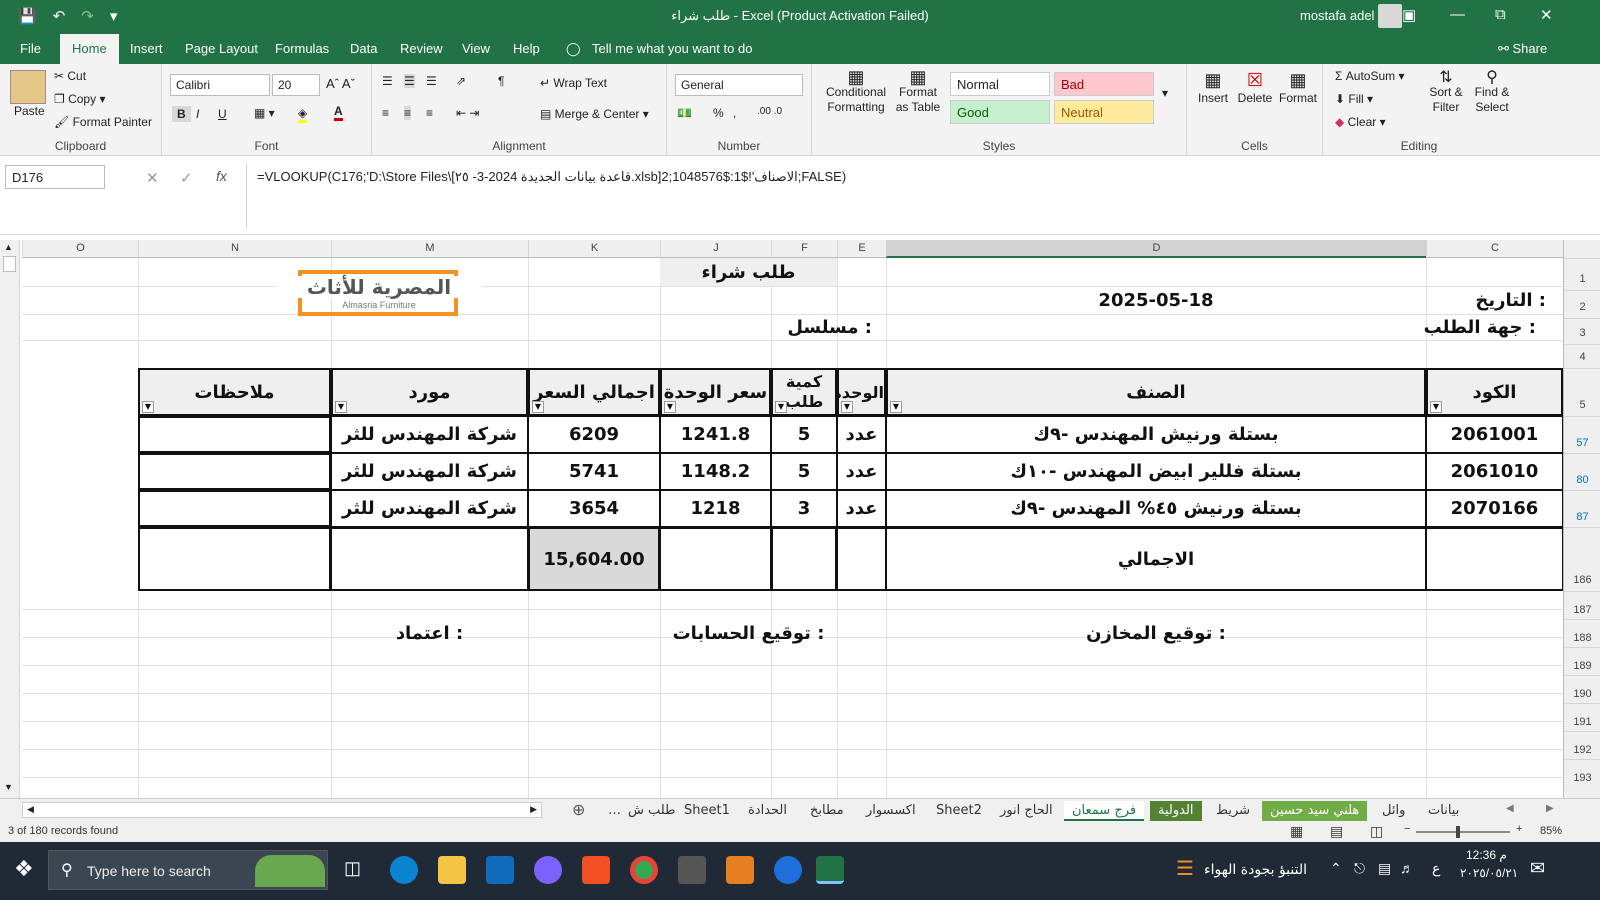  I want to click on tab-help: Help, so click(526, 48).